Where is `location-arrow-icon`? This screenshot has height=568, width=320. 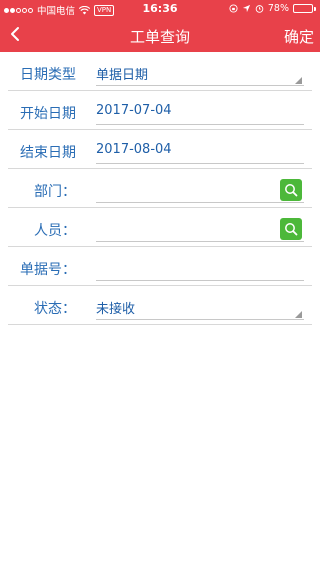 location-arrow-icon is located at coordinates (246, 8).